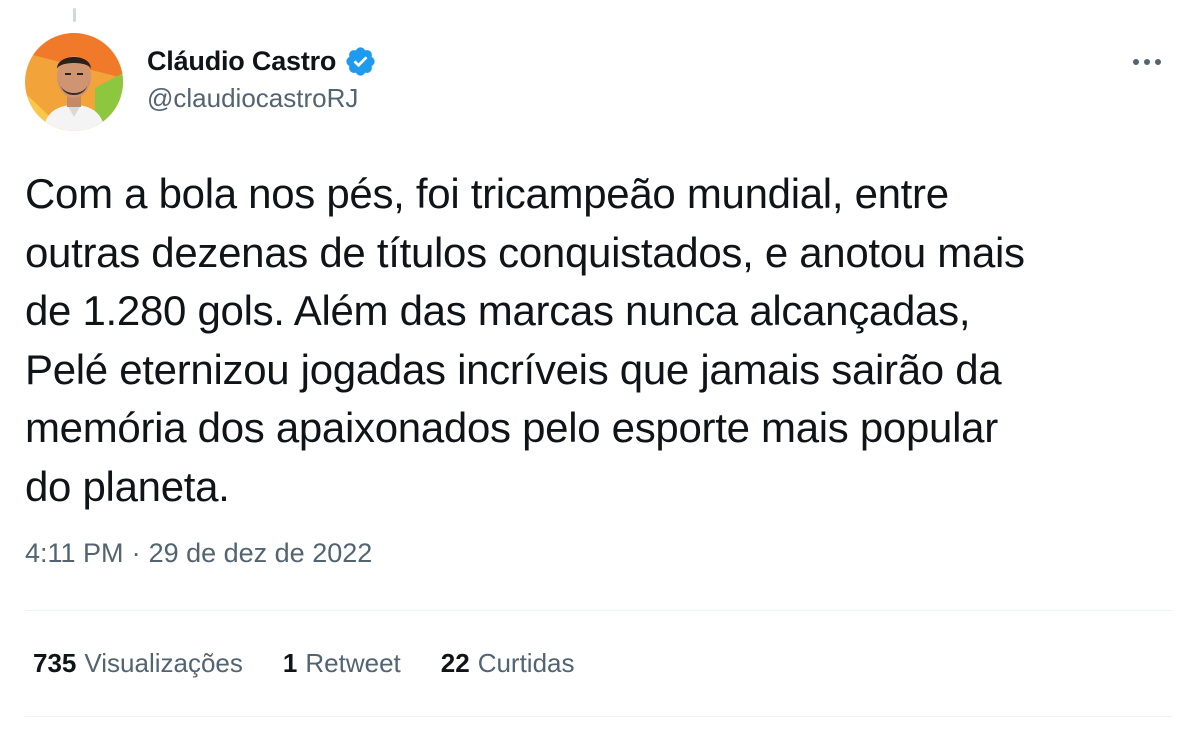 The width and height of the screenshot is (1200, 750). What do you see at coordinates (74, 553) in the screenshot?
I see `tweet-time: 4:11 PM` at bounding box center [74, 553].